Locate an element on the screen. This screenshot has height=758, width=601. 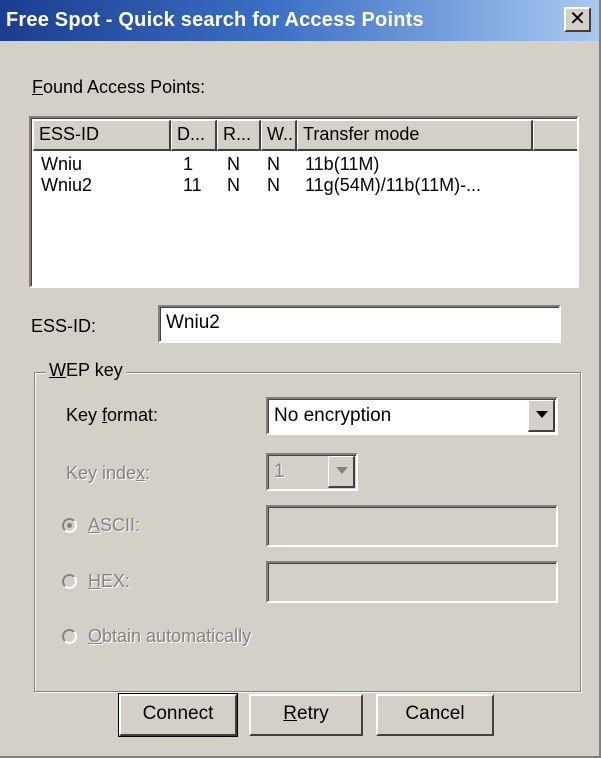
cell-essid: Wniu2 is located at coordinates (67, 185).